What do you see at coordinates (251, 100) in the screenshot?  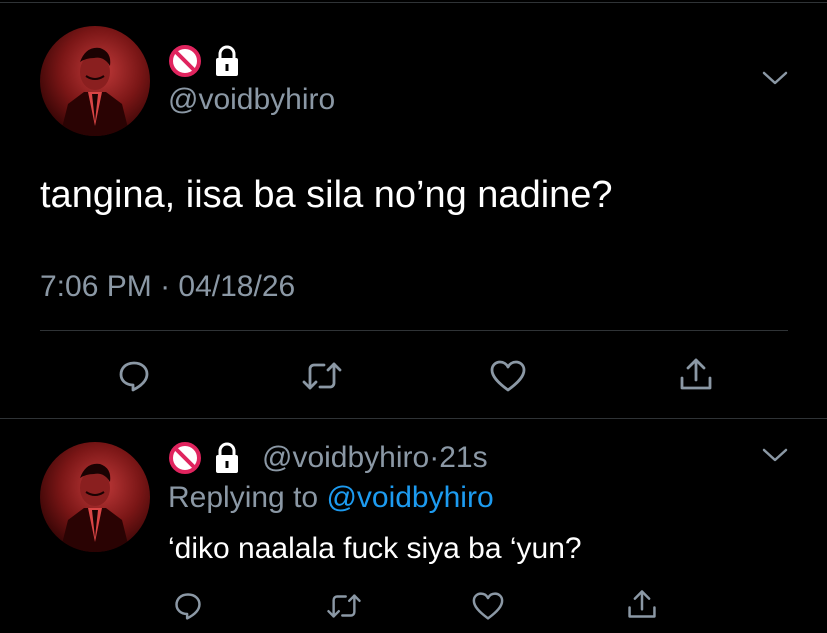 I see `author-handle: @voidbyhiro` at bounding box center [251, 100].